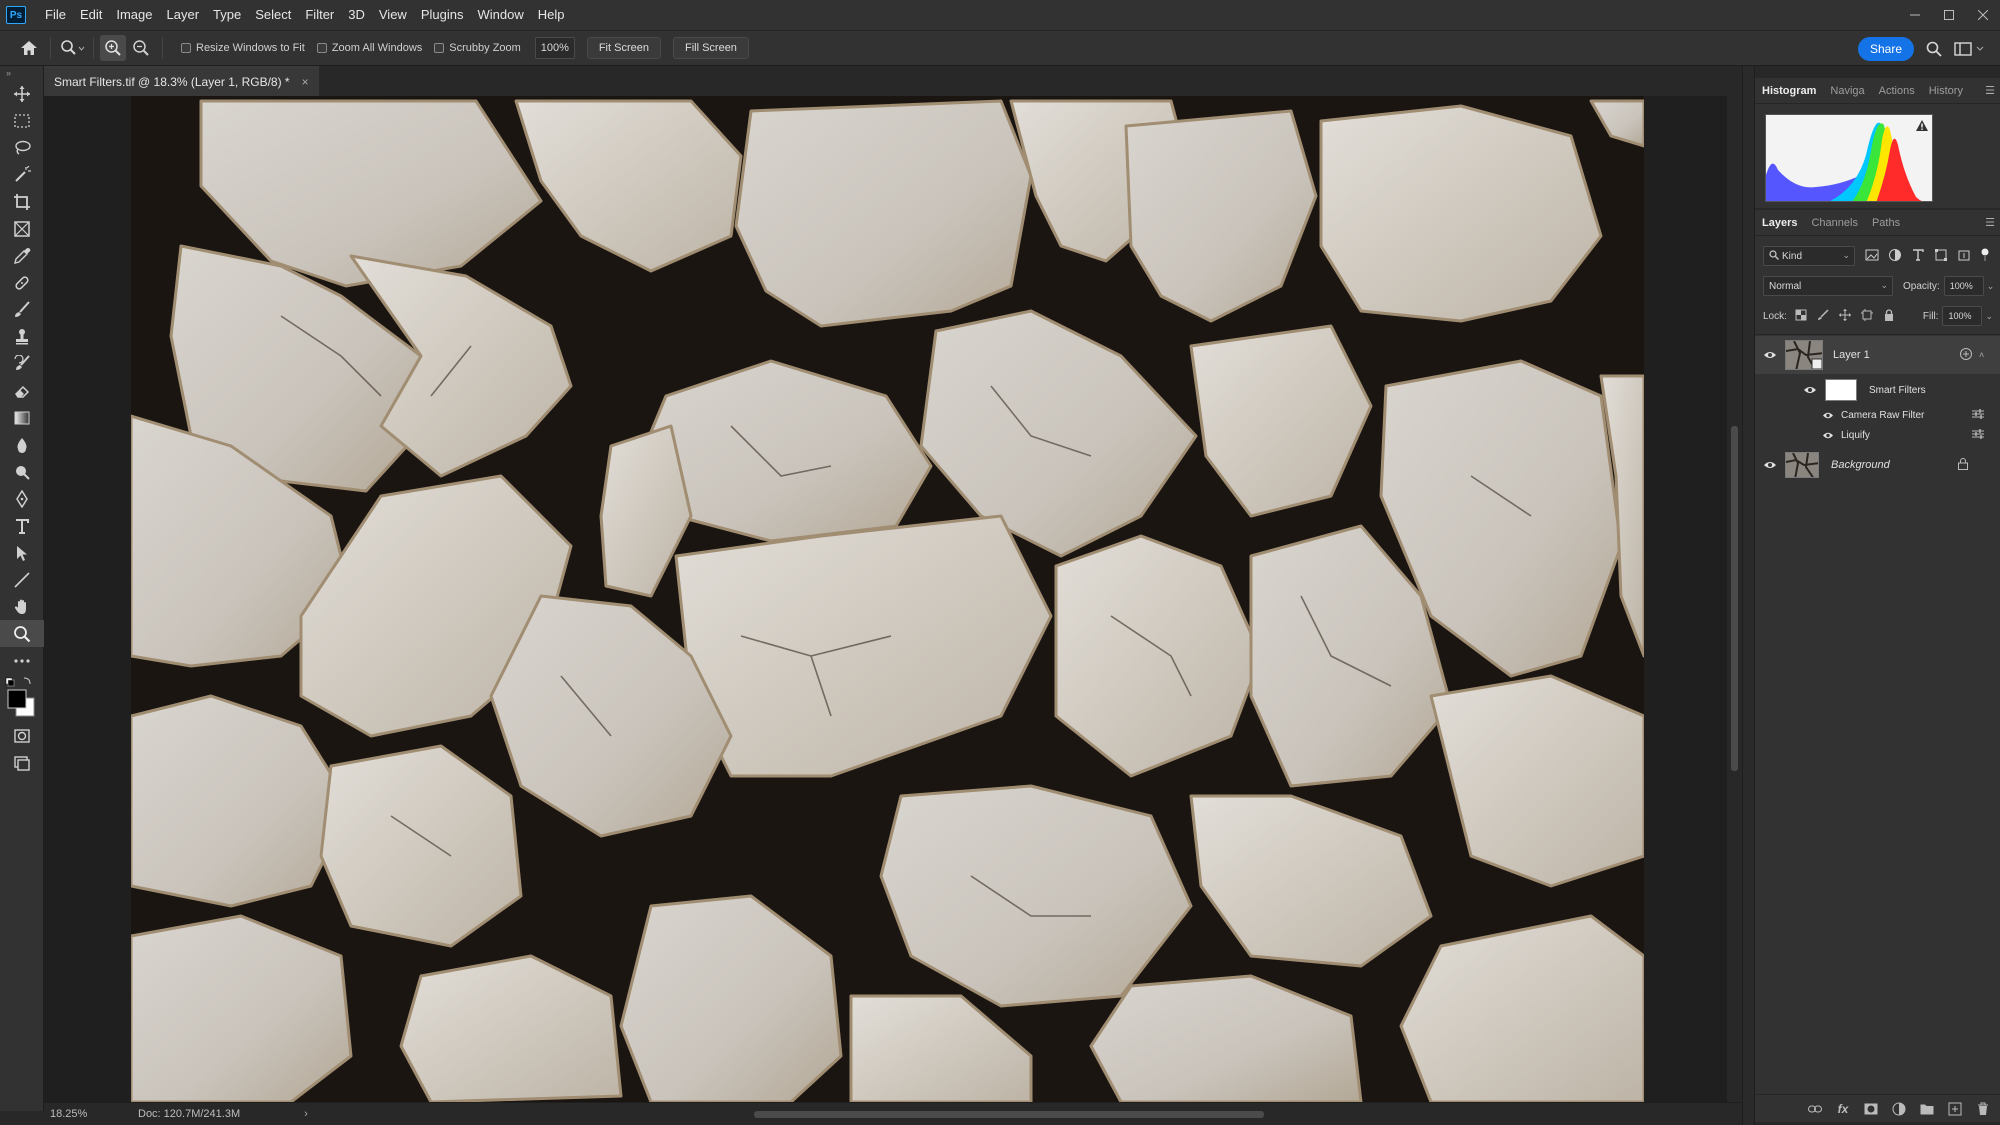 The image size is (2000, 1125). Describe the element at coordinates (22, 363) in the screenshot. I see `history-brush-tool-icon` at that location.